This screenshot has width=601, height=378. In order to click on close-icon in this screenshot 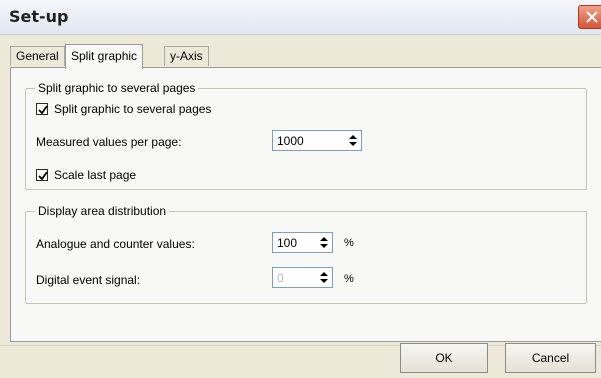, I will do `click(592, 17)`.